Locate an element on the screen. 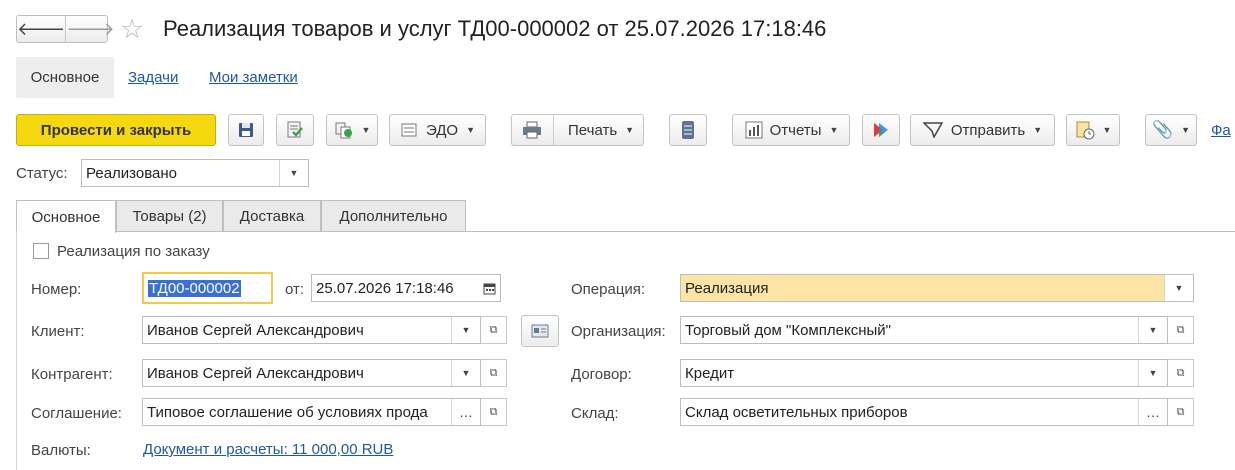 The width and height of the screenshot is (1235, 470). form-tab-main: Основное is located at coordinates (66, 216).